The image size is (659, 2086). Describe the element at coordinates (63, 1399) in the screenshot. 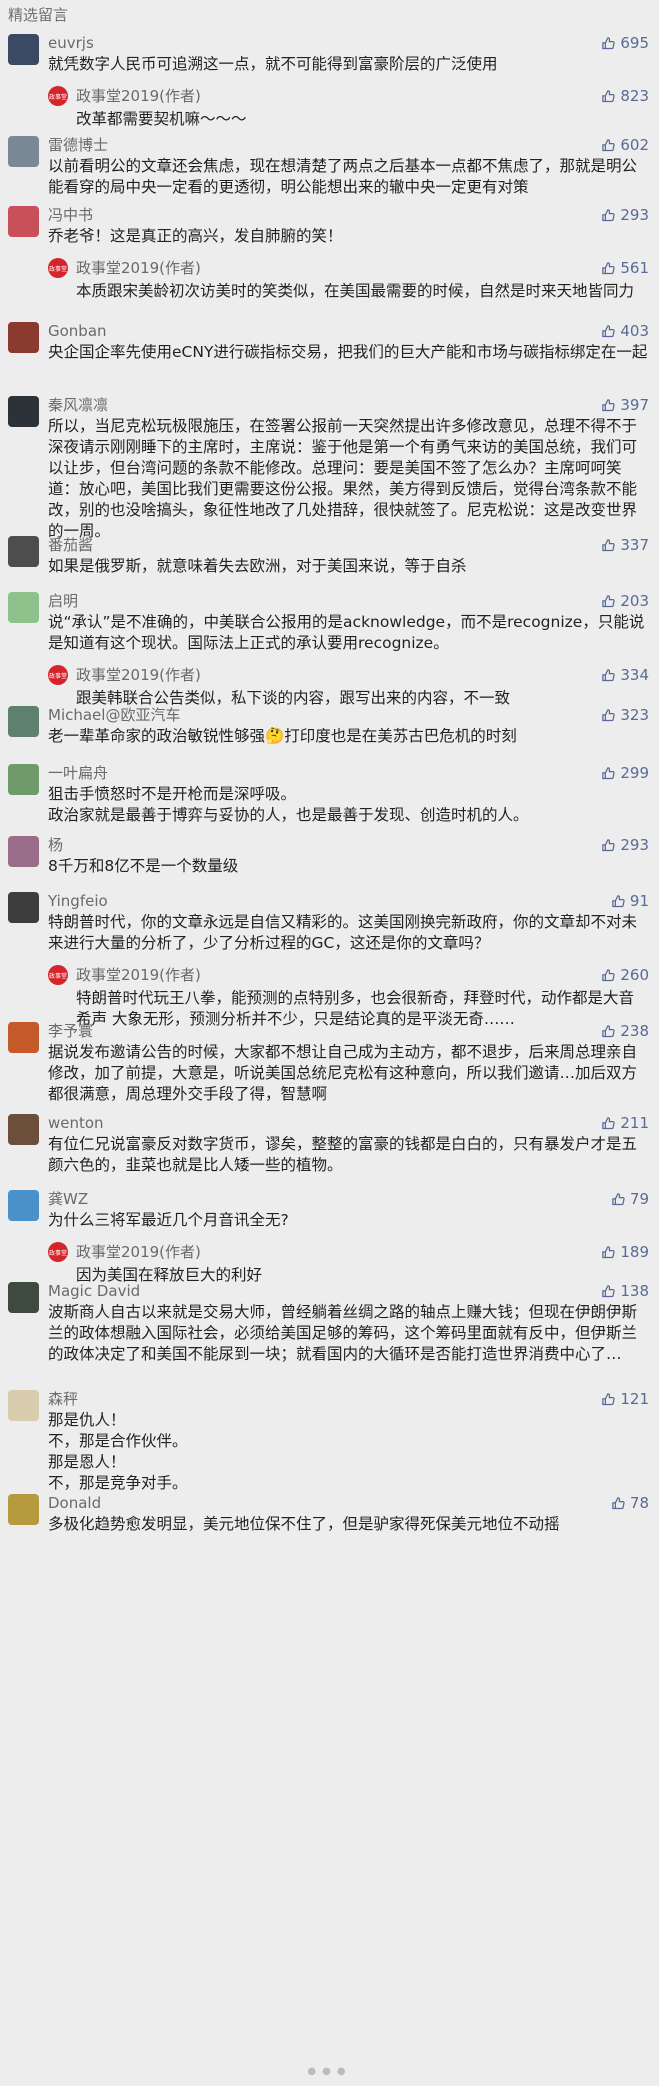

I see `comment-author: 森秤` at that location.